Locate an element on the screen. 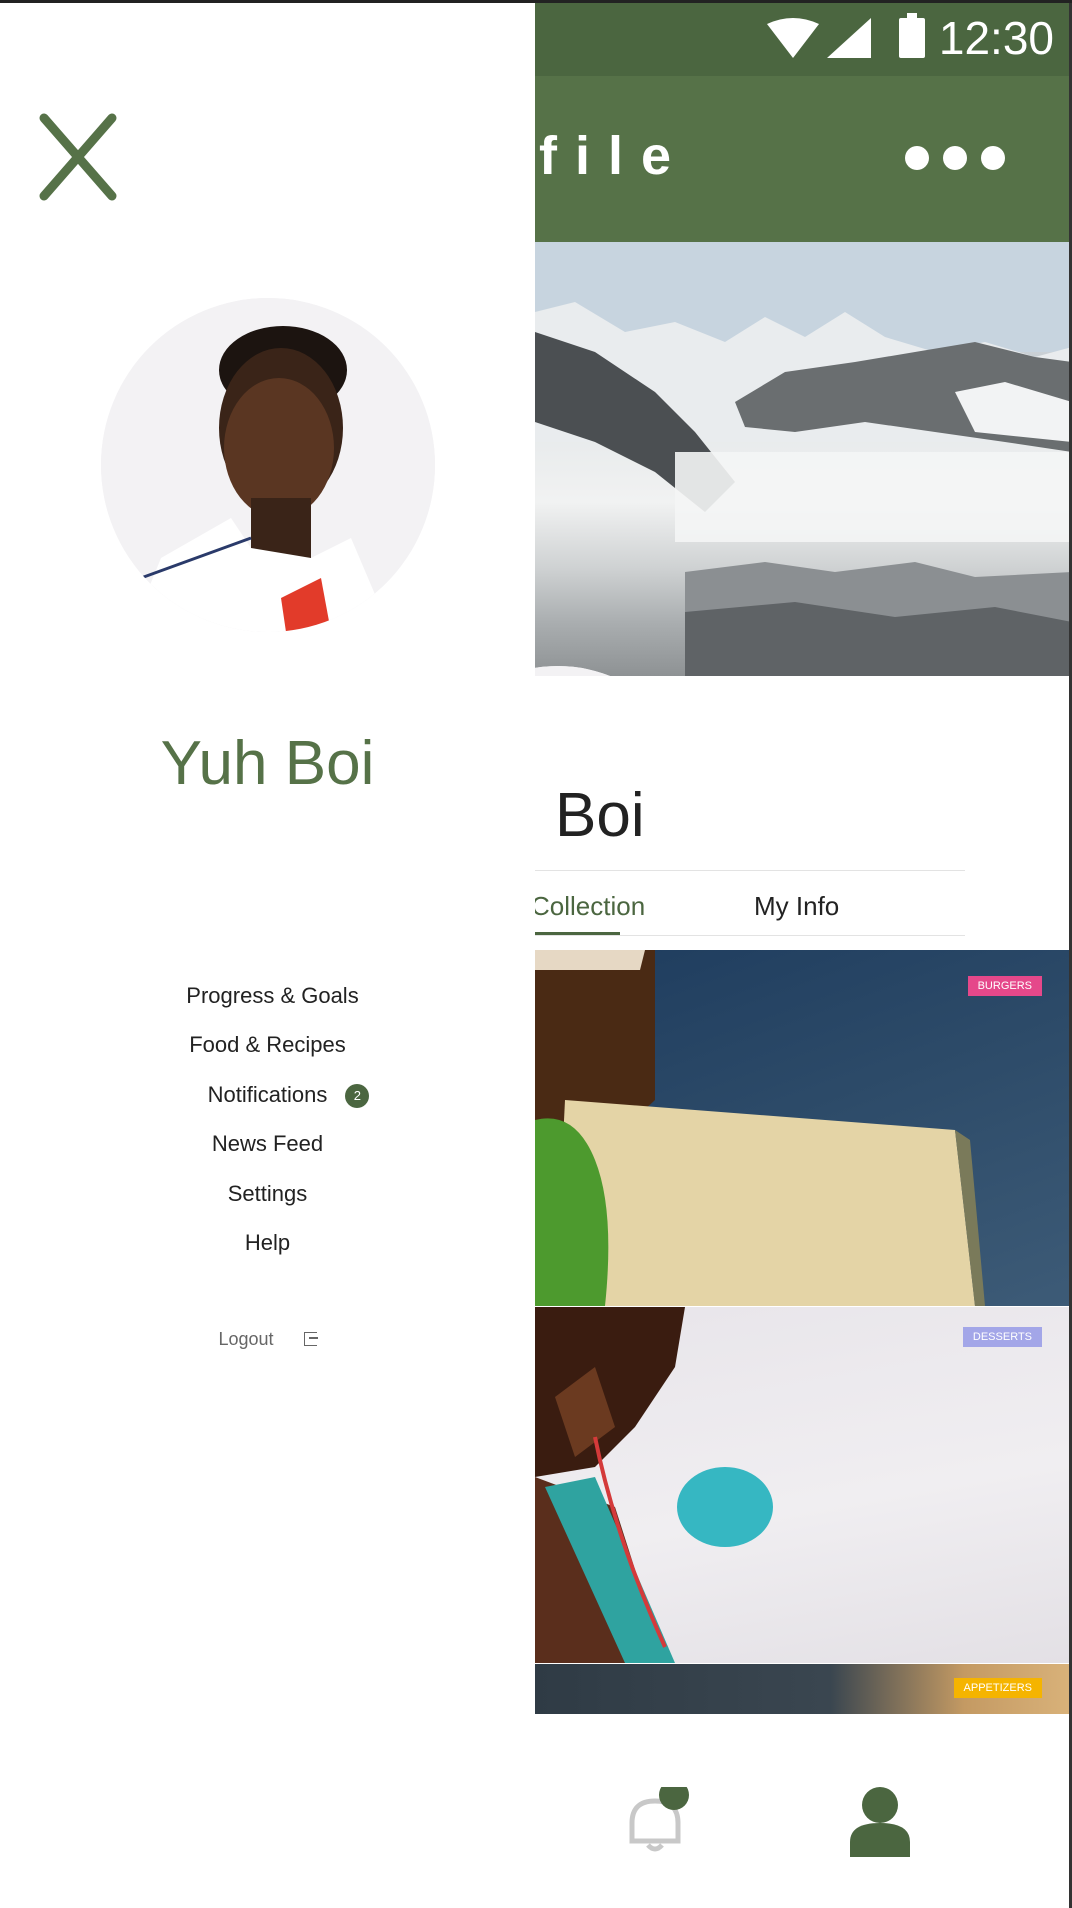 The width and height of the screenshot is (1072, 1908). mountain-landscape-image is located at coordinates (803, 459).